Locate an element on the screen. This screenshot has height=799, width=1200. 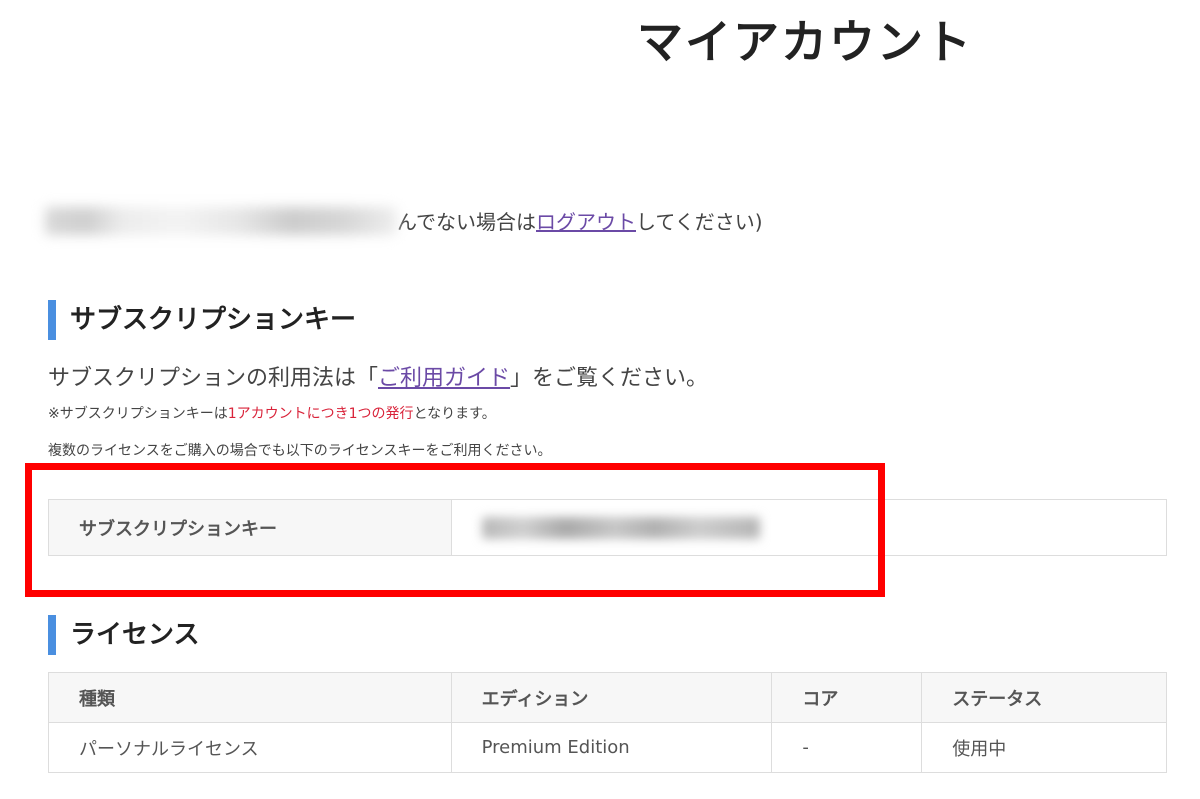
license-type-cell: パーソナルライセンス is located at coordinates (250, 747).